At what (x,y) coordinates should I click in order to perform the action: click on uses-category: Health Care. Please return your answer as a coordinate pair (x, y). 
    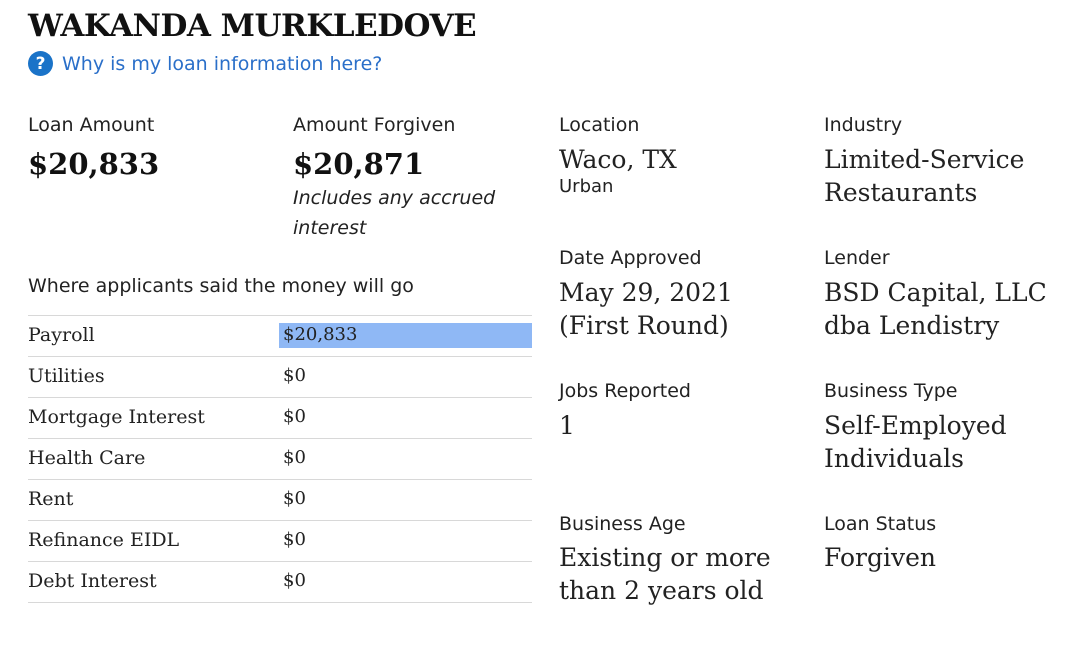
    Looking at the image, I should click on (87, 458).